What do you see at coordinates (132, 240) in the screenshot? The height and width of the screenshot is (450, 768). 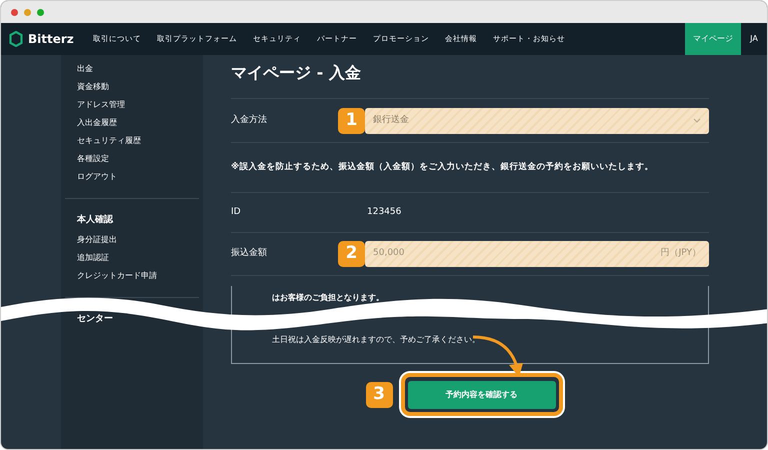 I see `sidebar-link: 身分証提出` at bounding box center [132, 240].